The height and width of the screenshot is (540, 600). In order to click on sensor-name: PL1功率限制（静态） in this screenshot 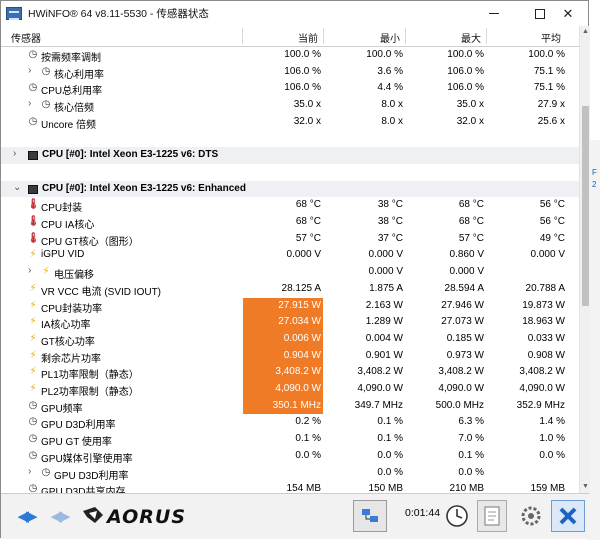, I will do `click(90, 376)`.